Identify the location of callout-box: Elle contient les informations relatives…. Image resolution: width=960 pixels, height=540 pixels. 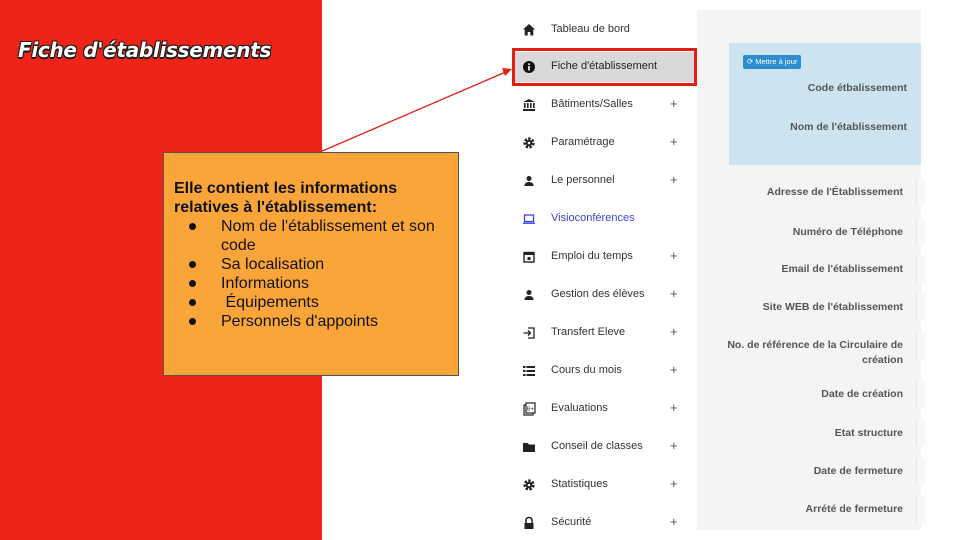
(311, 264).